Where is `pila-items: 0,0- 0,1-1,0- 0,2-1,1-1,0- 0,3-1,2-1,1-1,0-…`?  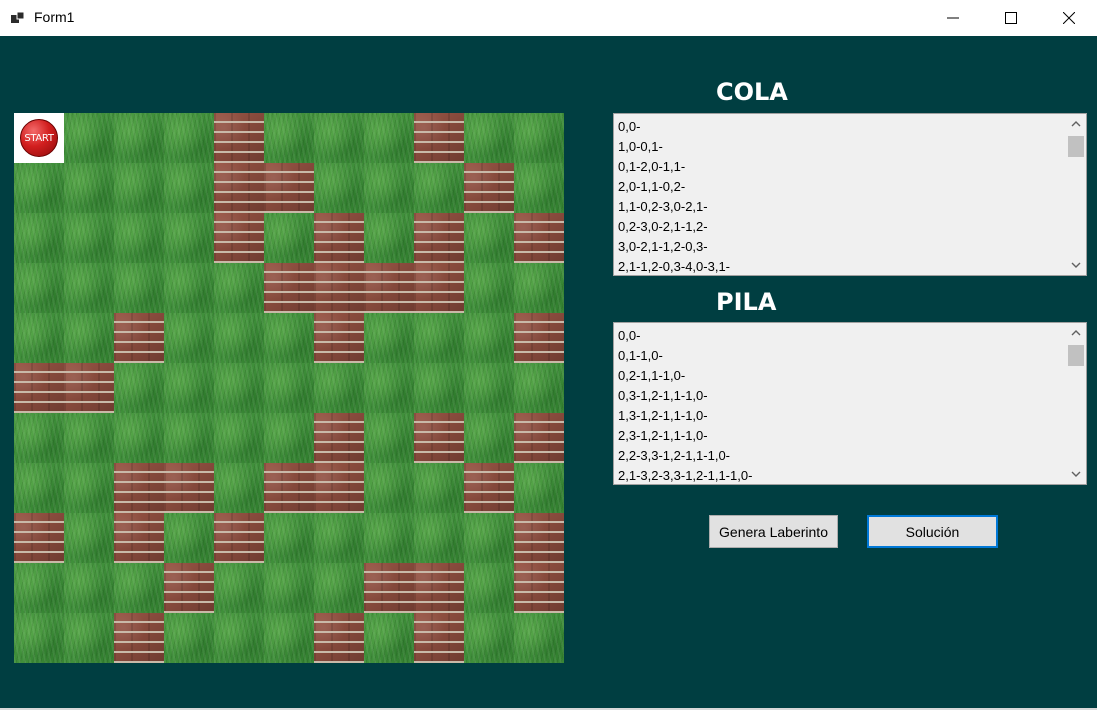 pila-items: 0,0- 0,1-1,0- 0,2-1,1-1,0- 0,3-1,2-1,1-1,0-… is located at coordinates (685, 405).